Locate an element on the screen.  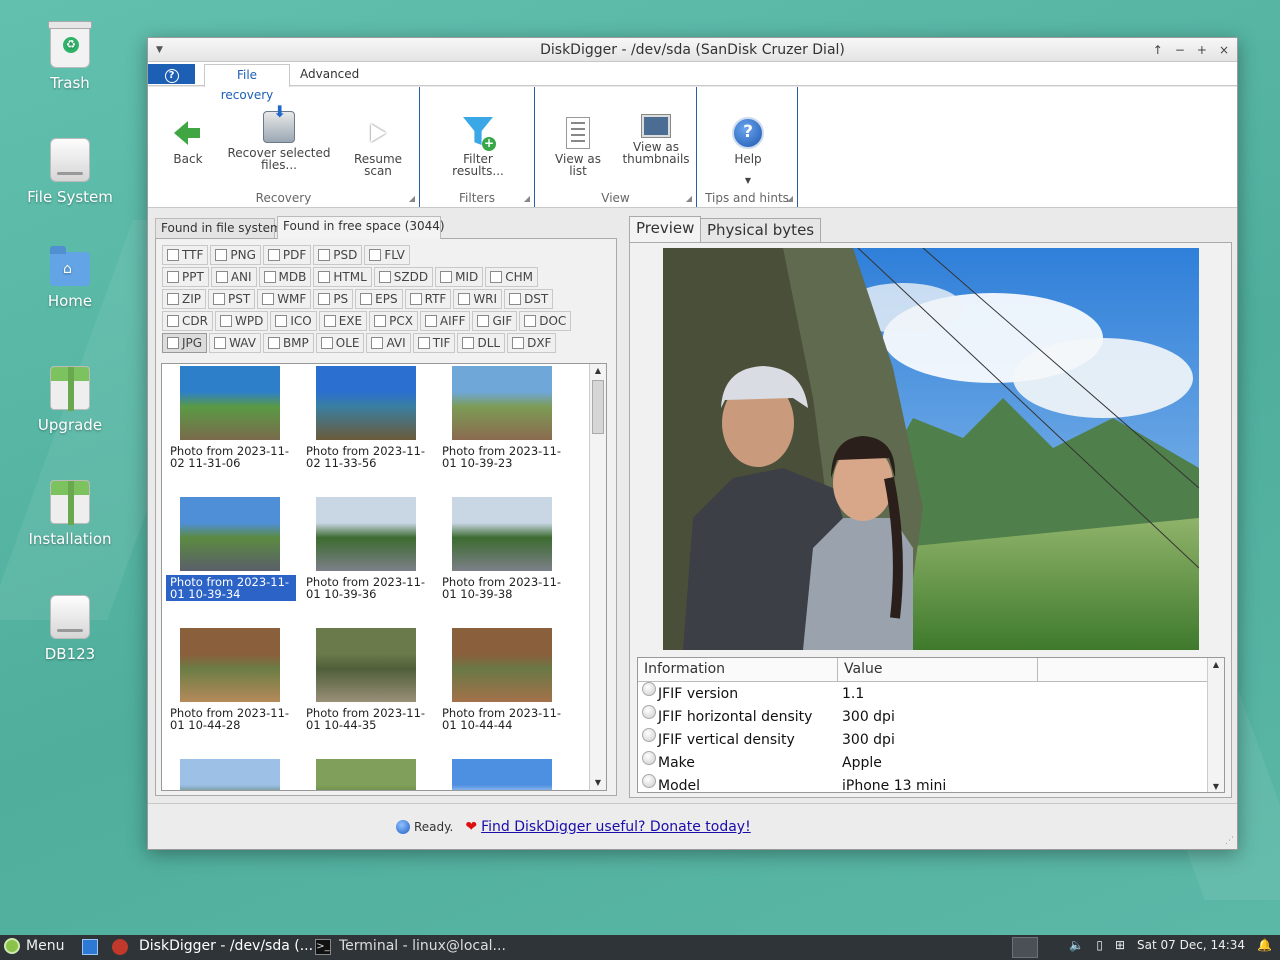
file-type-toggle-dst: DST is located at coordinates (529, 299).